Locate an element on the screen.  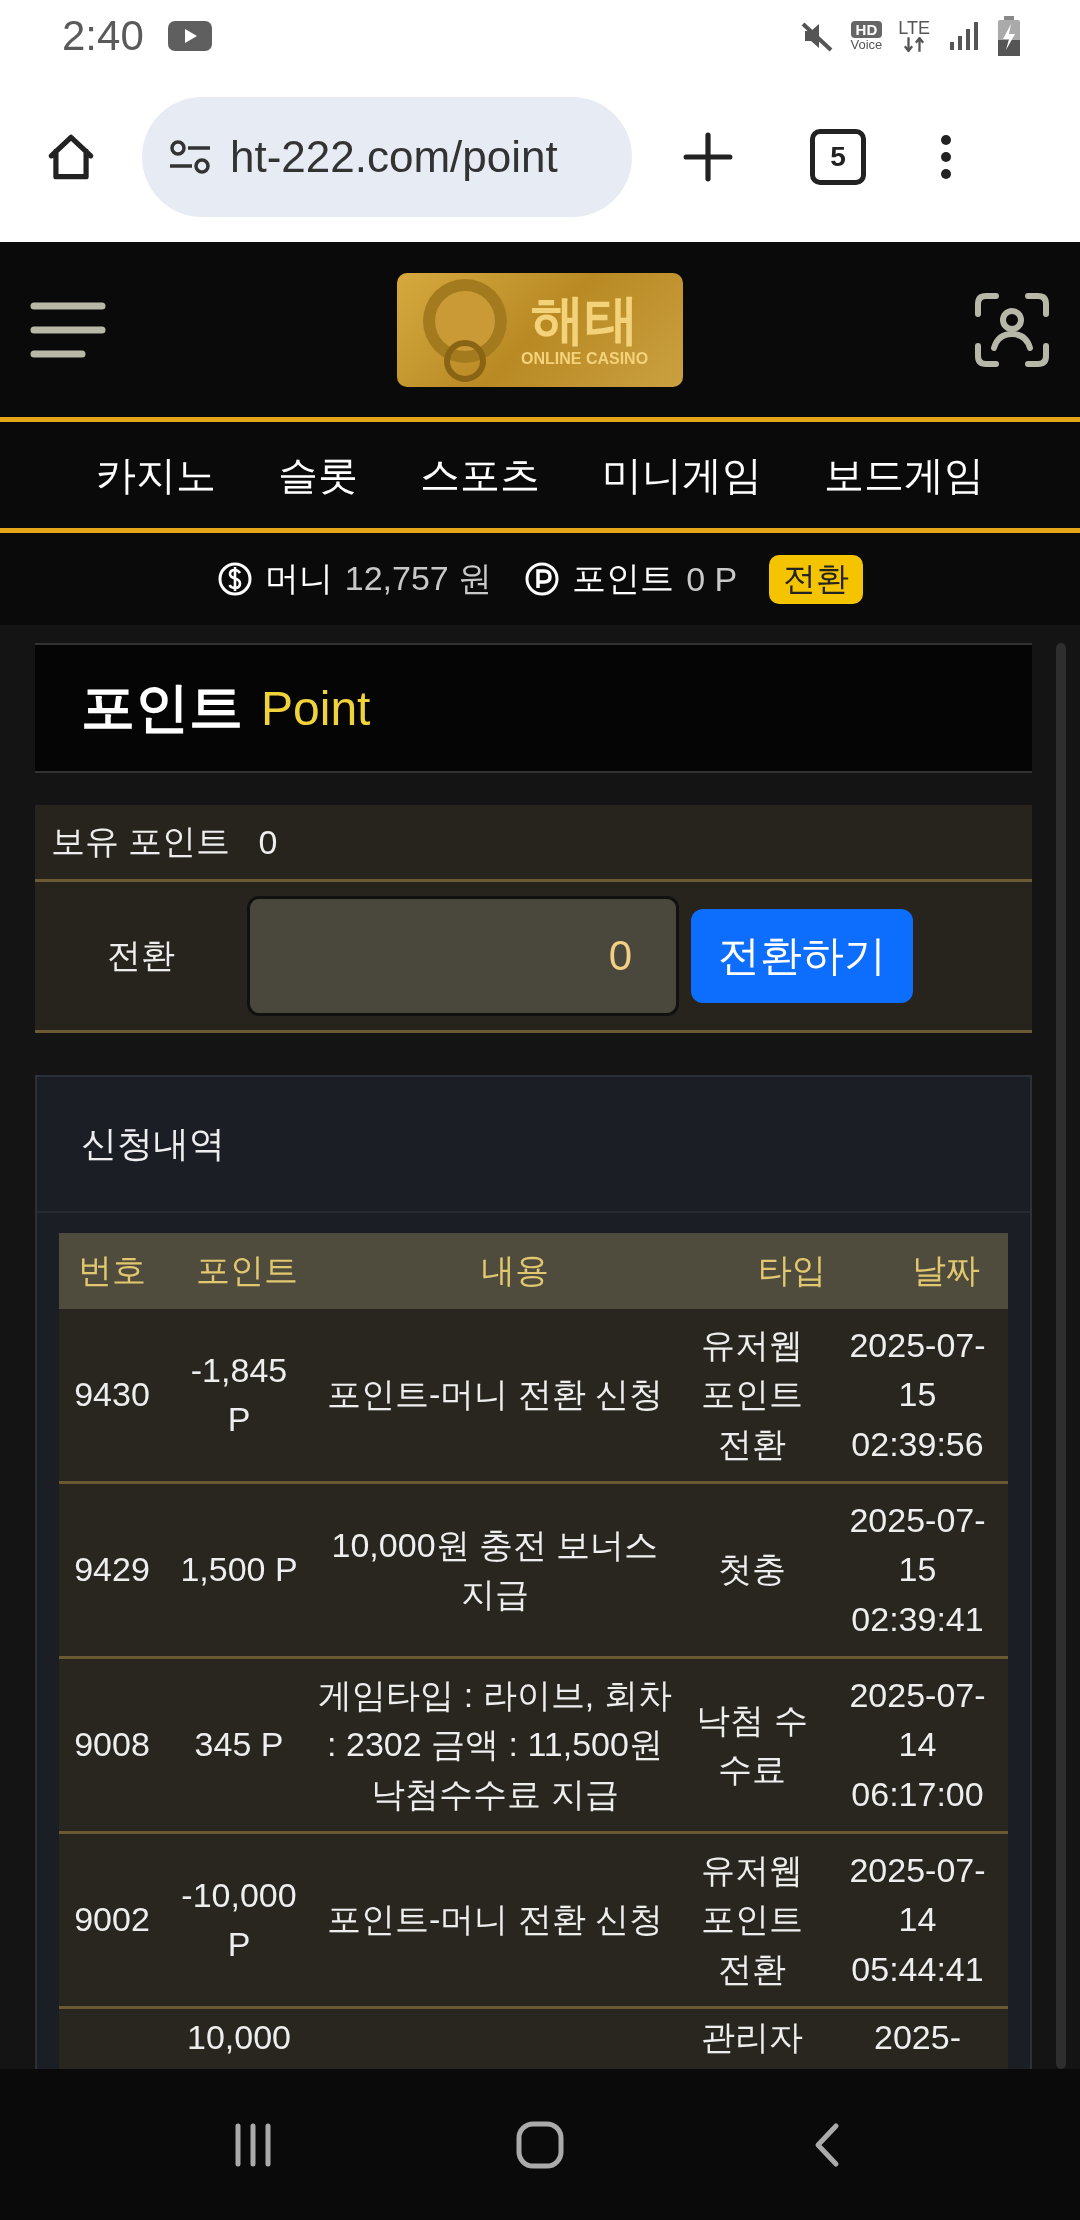
home-button-icon is located at coordinates (540, 2144).